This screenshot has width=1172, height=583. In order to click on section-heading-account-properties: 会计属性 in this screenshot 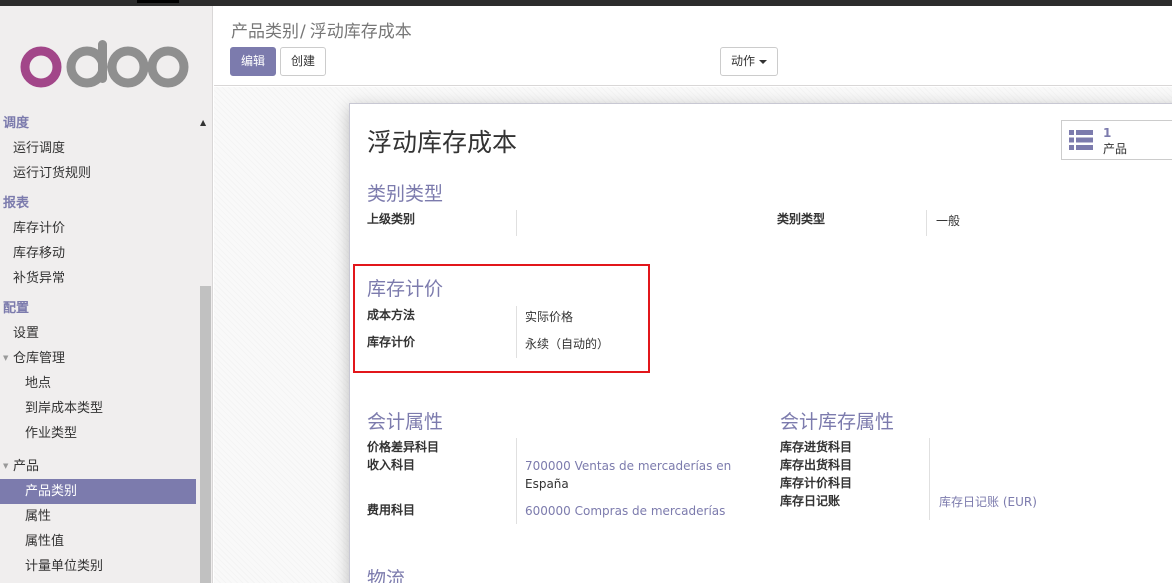, I will do `click(405, 422)`.